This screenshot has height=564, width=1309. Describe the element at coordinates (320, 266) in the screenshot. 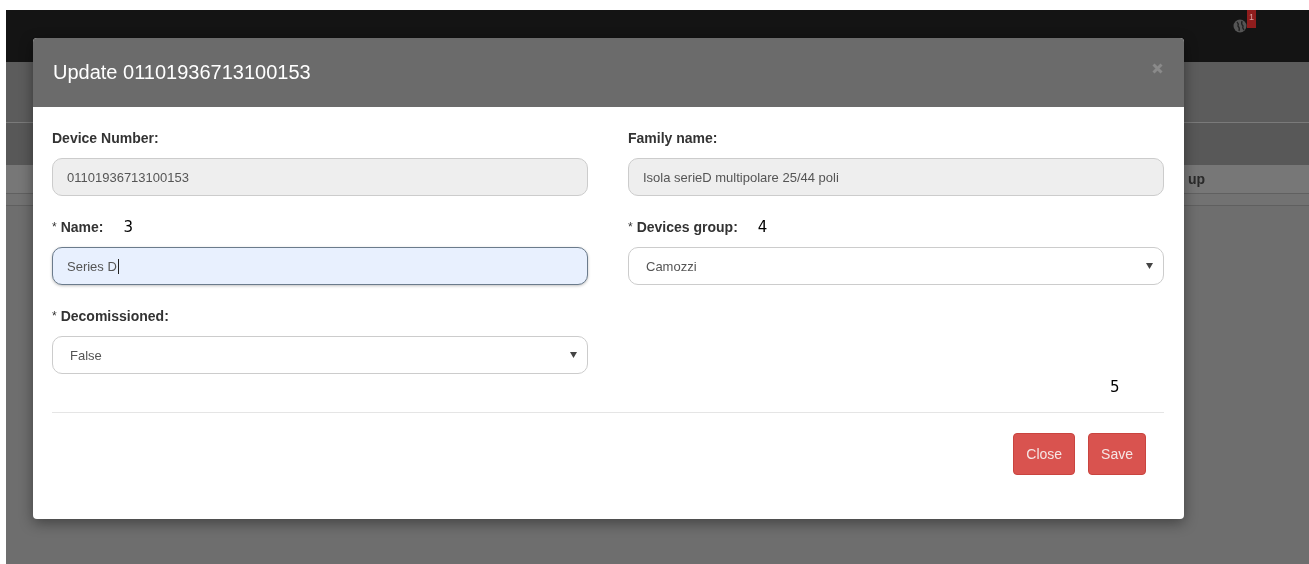

I see `input-field: Series D` at that location.